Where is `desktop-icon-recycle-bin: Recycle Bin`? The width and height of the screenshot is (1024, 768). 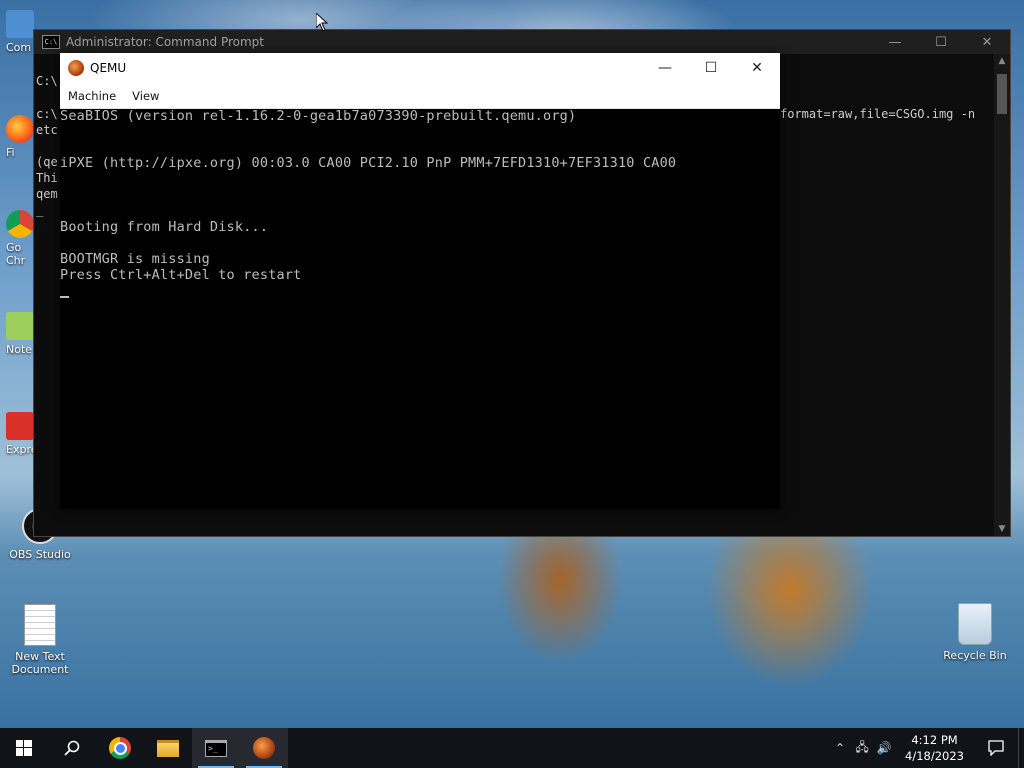
desktop-icon-recycle-bin: Recycle Bin is located at coordinates (975, 632).